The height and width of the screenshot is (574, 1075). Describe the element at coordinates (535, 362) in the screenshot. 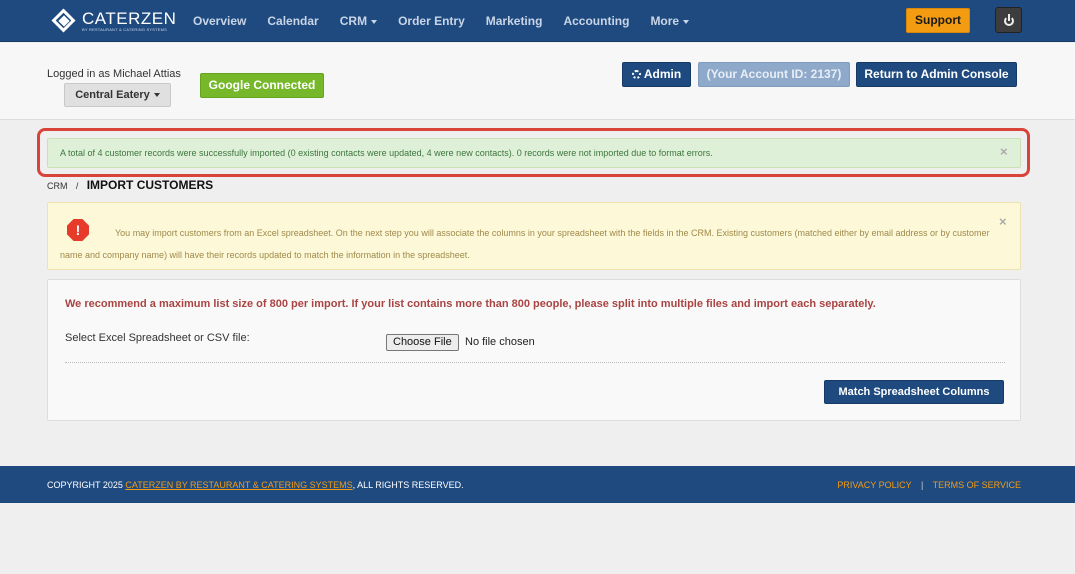

I see `panel-divider` at that location.